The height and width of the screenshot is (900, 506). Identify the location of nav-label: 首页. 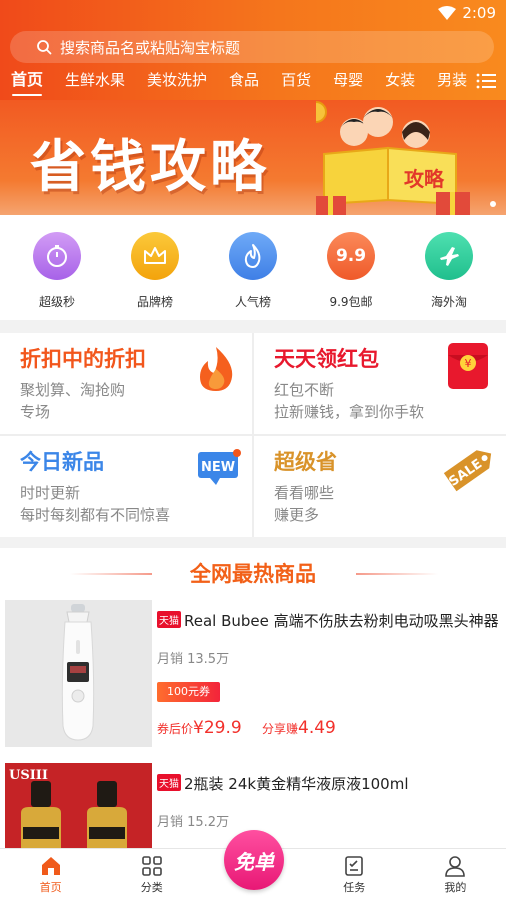
(50, 887).